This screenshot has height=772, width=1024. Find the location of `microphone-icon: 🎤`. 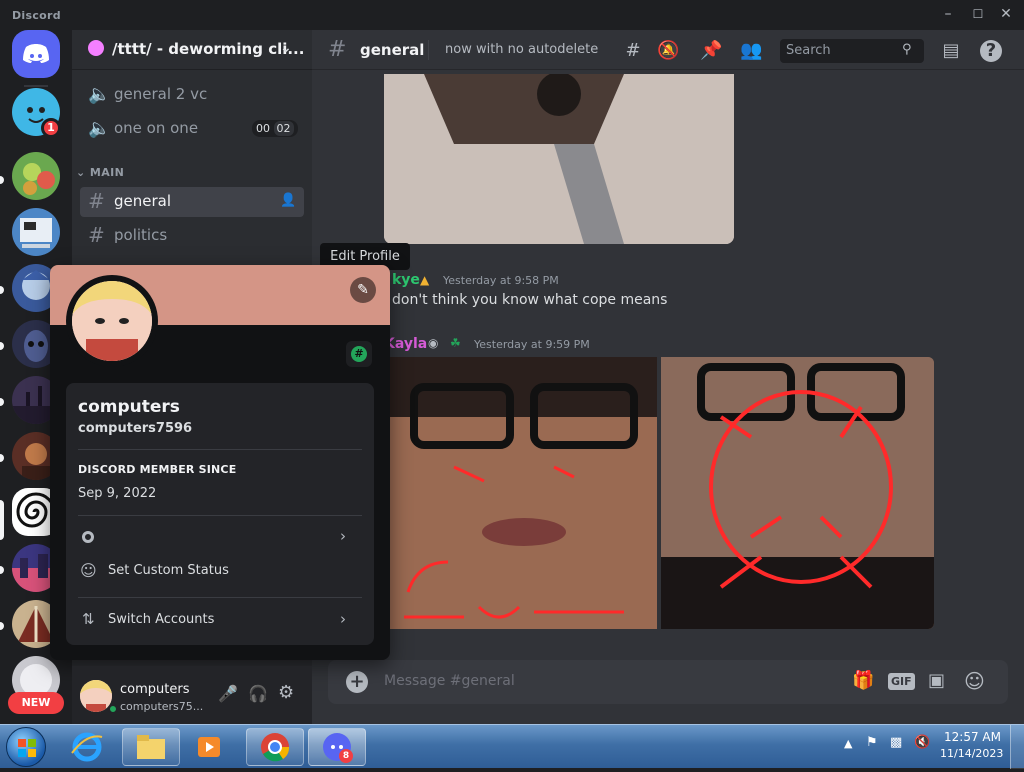

microphone-icon: 🎤 is located at coordinates (228, 693).